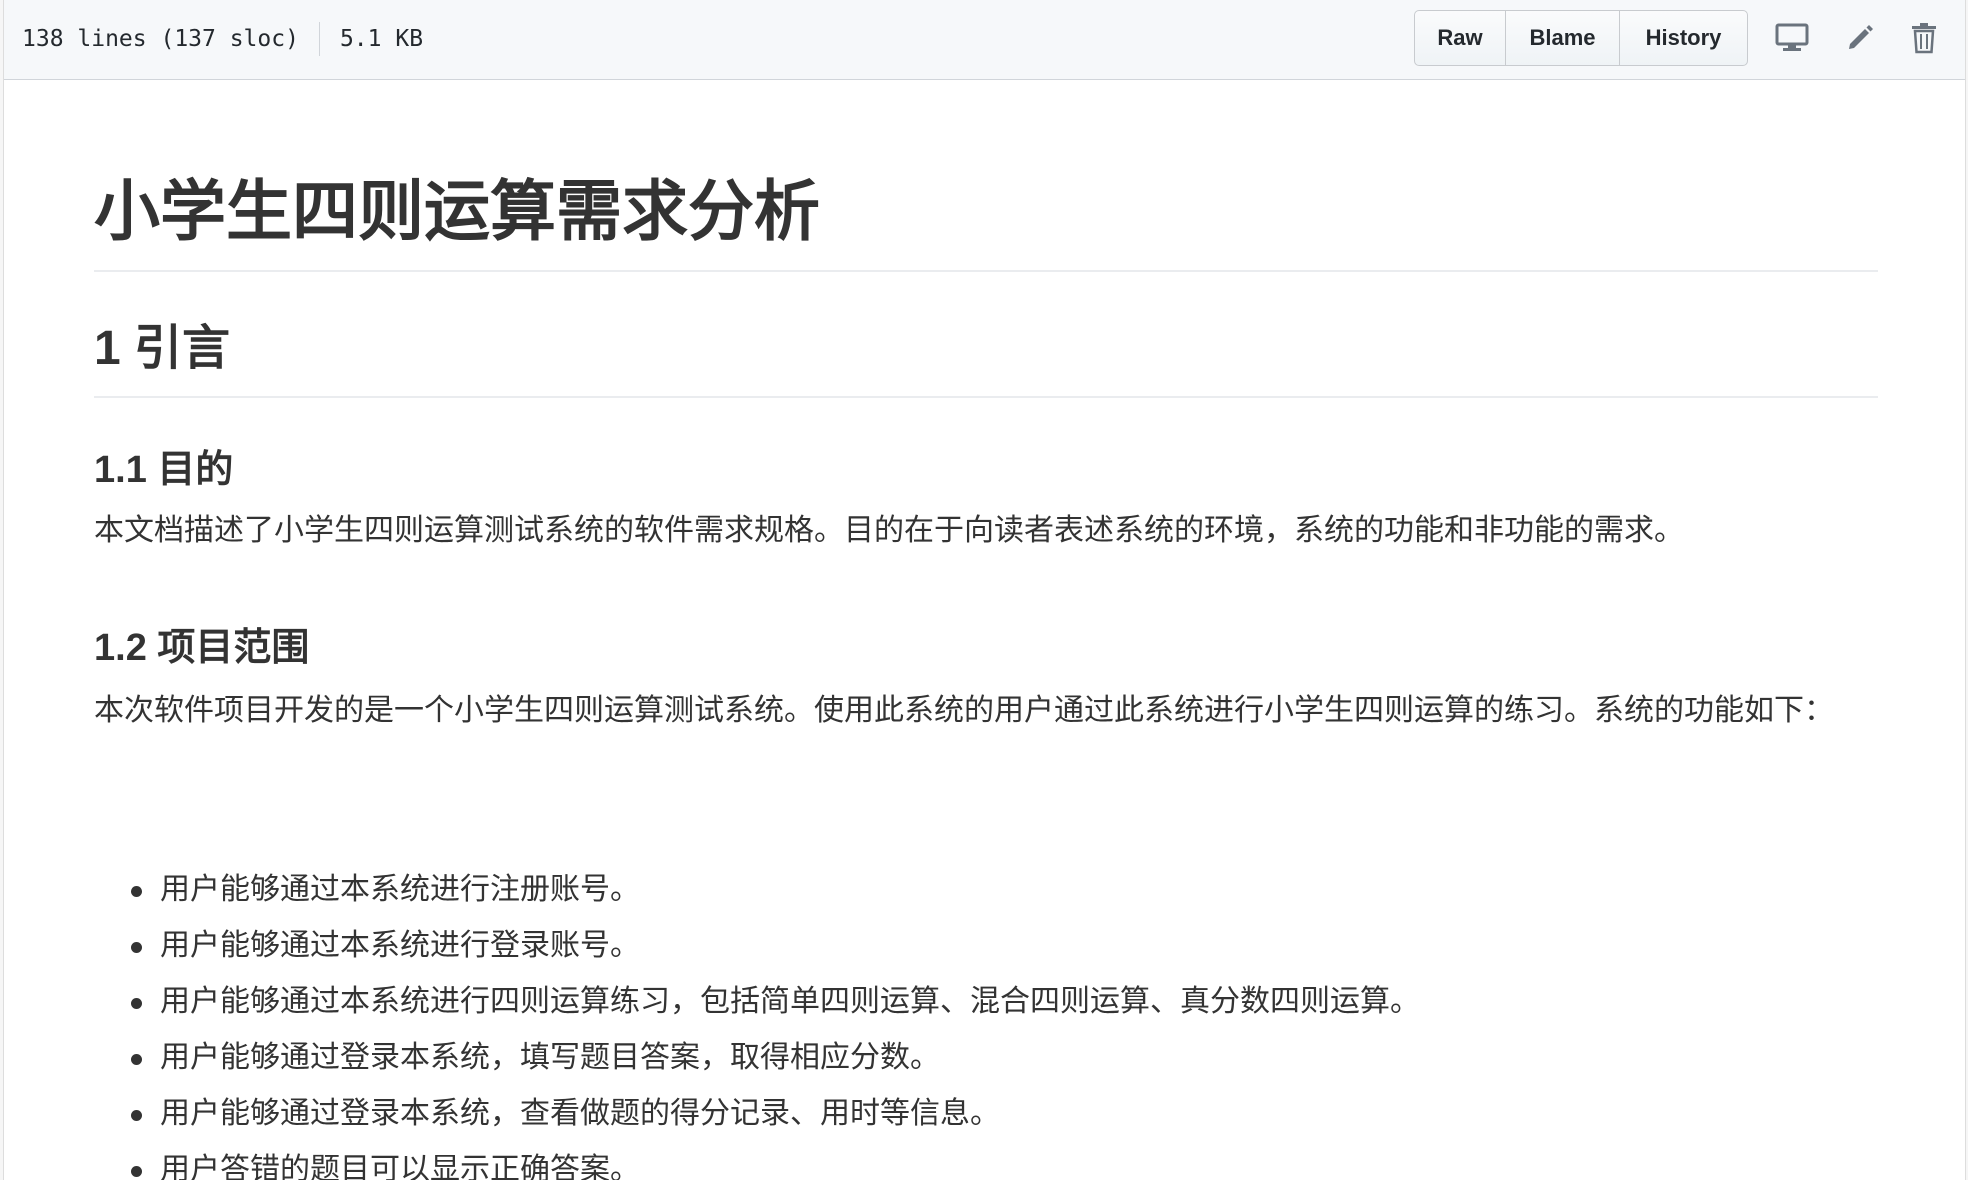 This screenshot has height=1180, width=1968. What do you see at coordinates (381, 39) in the screenshot?
I see `file-size: 5.1 KB` at bounding box center [381, 39].